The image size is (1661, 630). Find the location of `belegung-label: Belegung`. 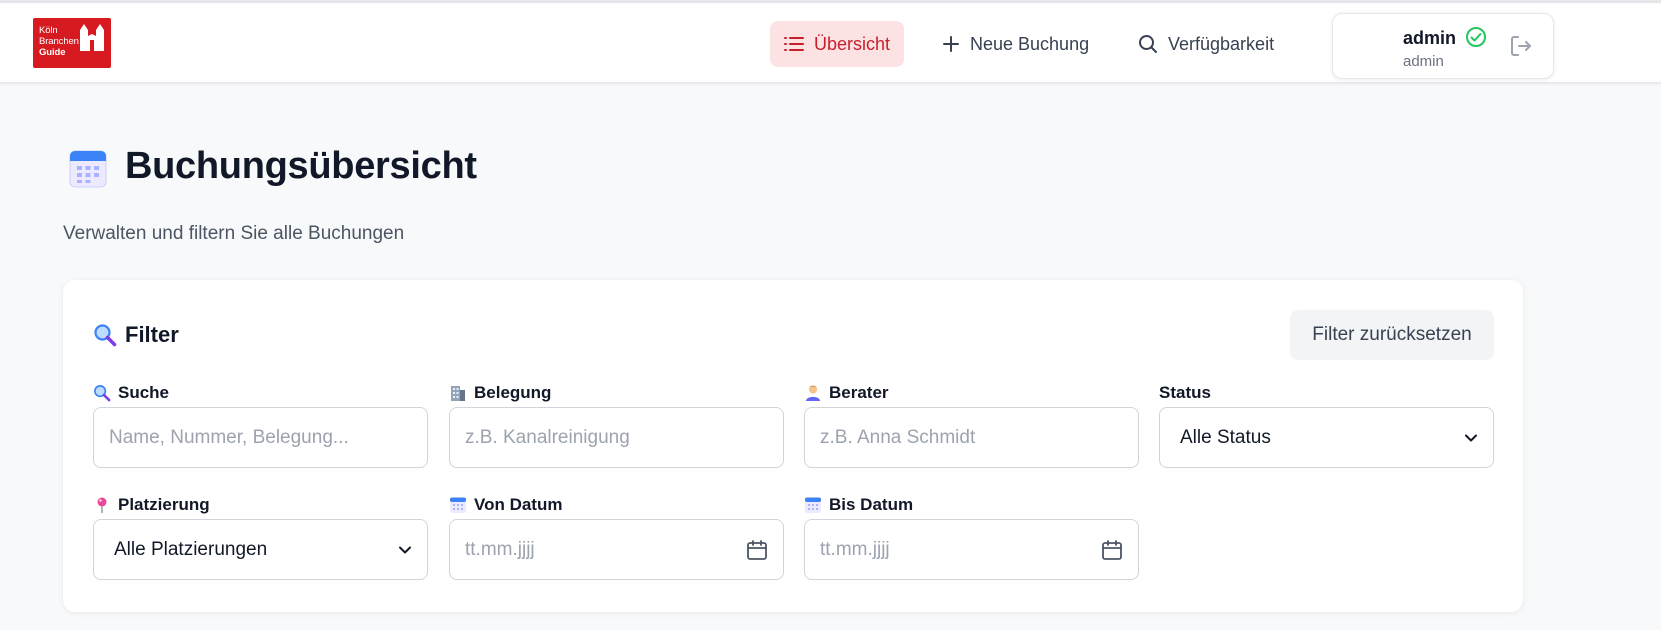

belegung-label: Belegung is located at coordinates (500, 393).